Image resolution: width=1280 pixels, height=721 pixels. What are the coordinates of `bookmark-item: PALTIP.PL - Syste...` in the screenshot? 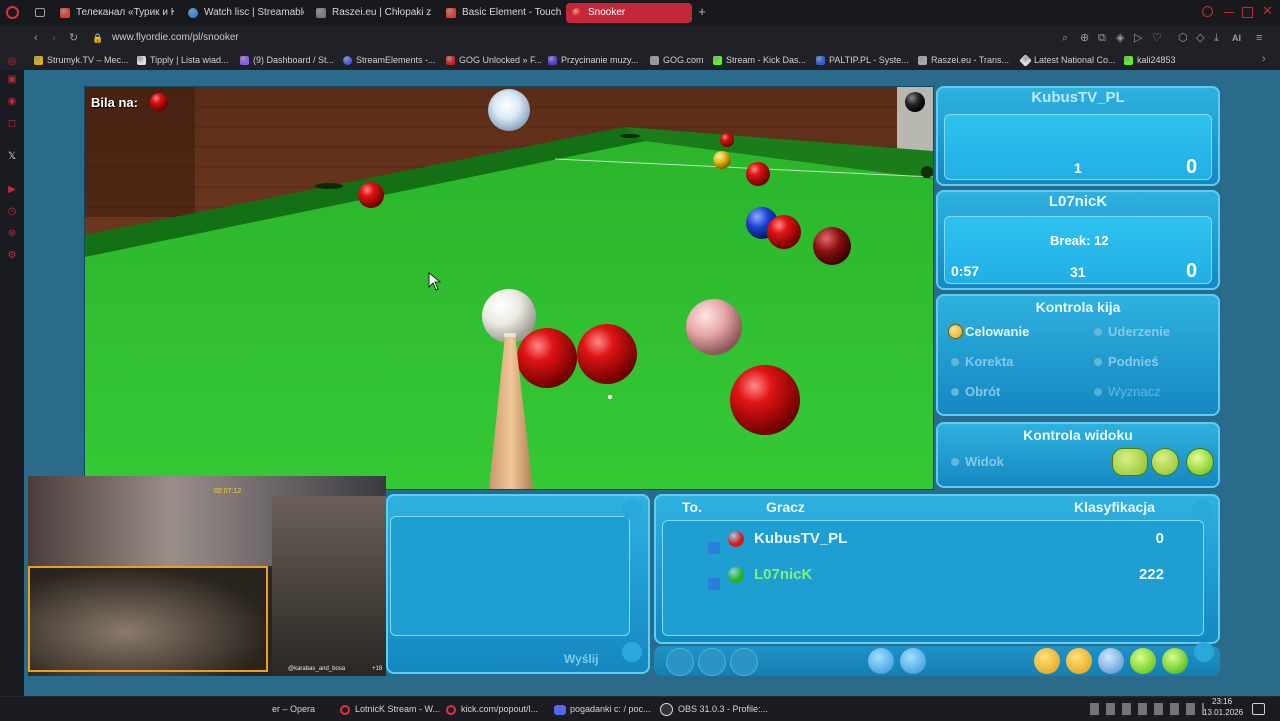 It's located at (862, 60).